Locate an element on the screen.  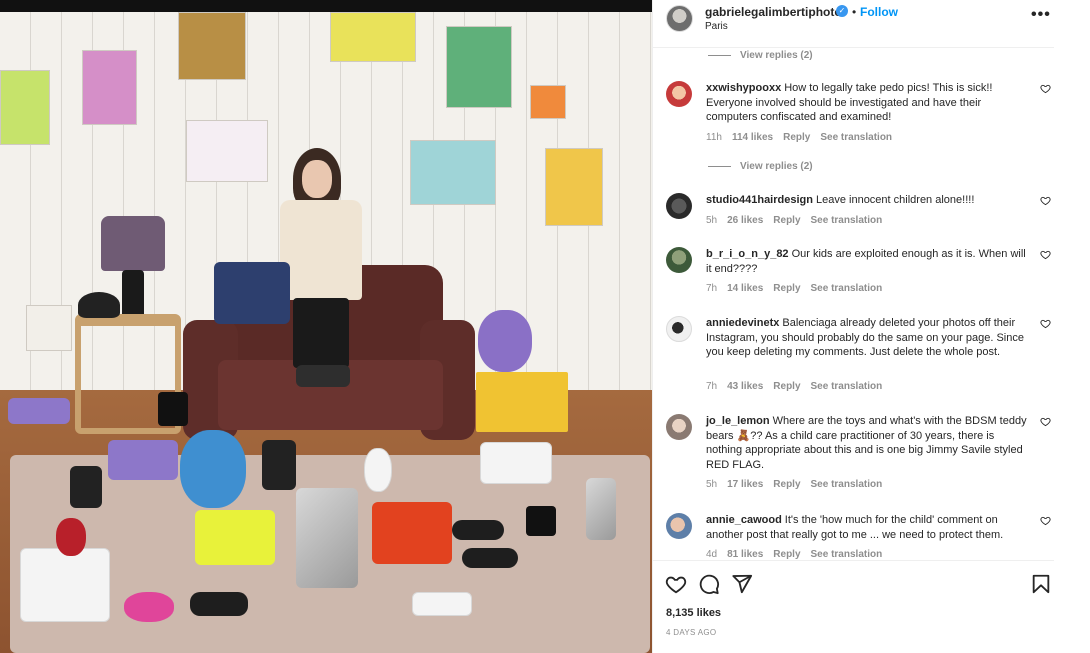
white-sneakers is located at coordinates (516, 463).